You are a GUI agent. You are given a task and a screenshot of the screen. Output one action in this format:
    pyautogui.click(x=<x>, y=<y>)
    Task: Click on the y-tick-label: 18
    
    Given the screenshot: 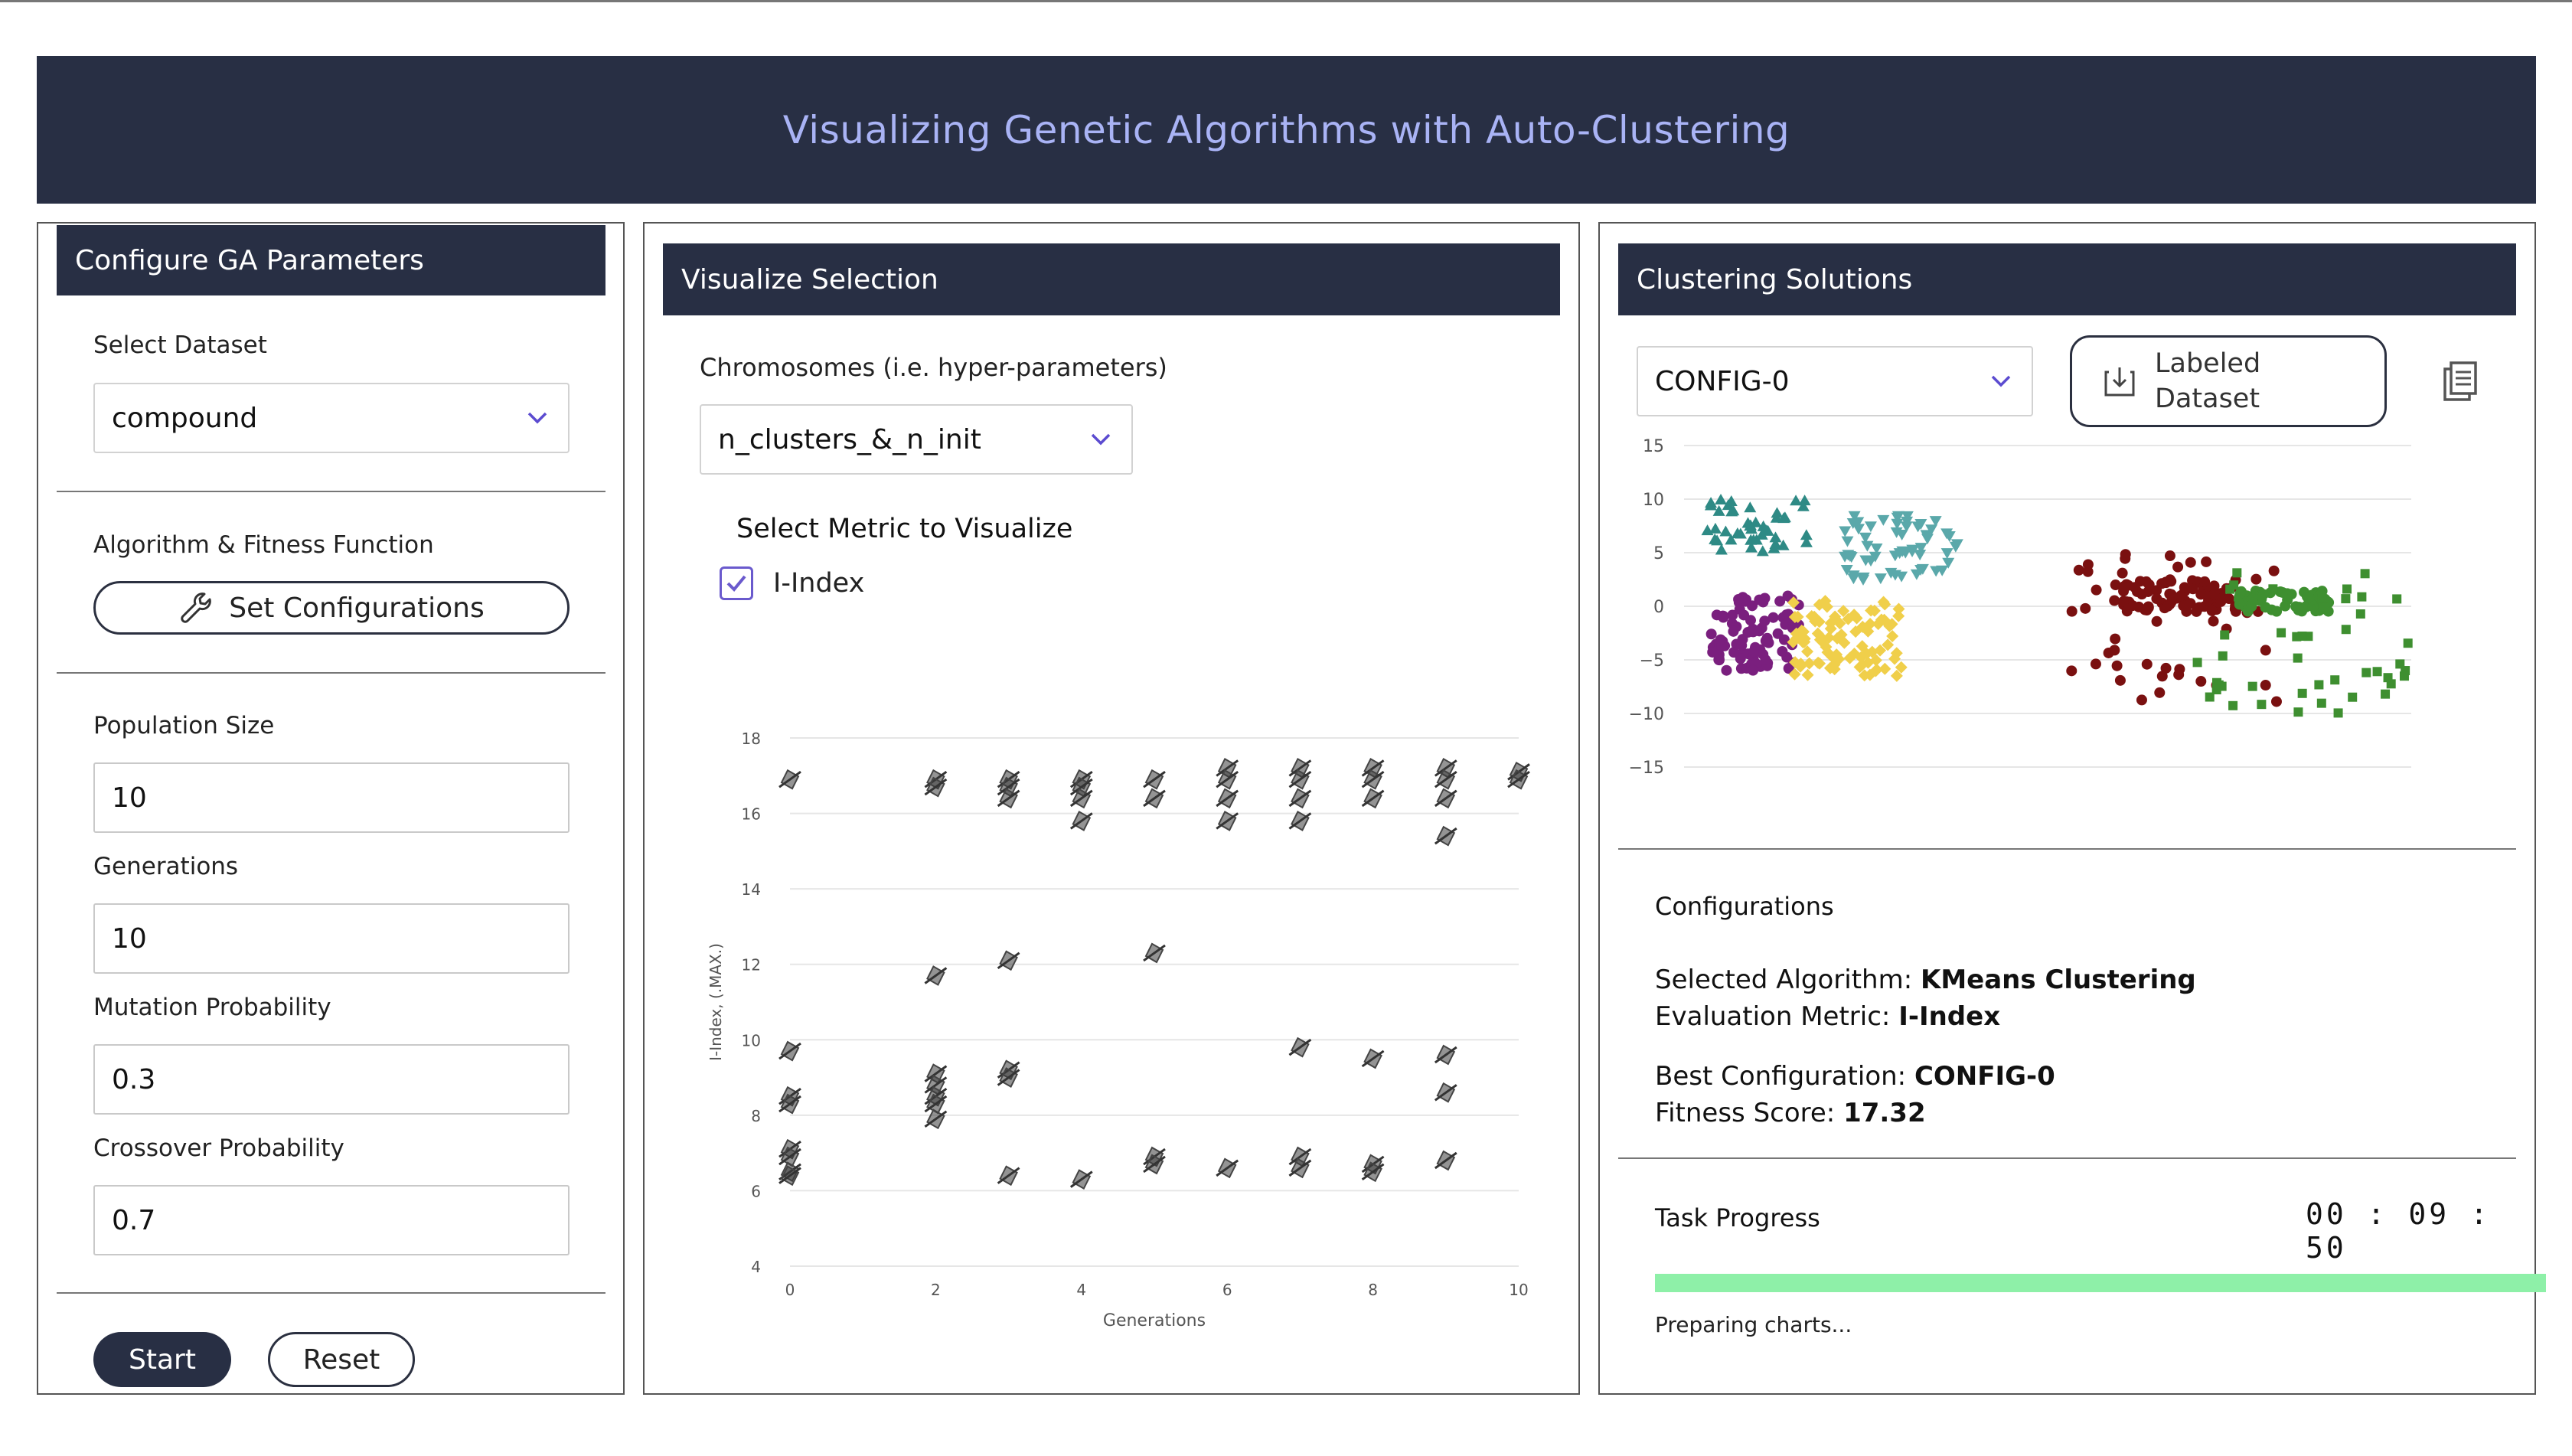 What is the action you would take?
    pyautogui.click(x=751, y=739)
    